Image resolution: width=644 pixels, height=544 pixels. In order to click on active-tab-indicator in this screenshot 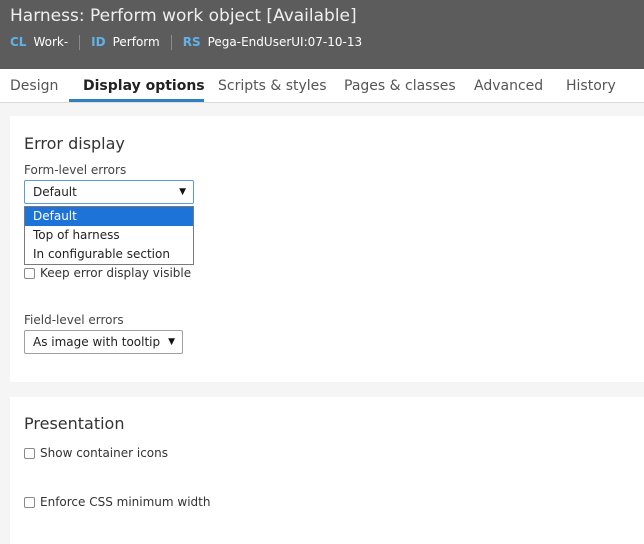, I will do `click(136, 100)`.